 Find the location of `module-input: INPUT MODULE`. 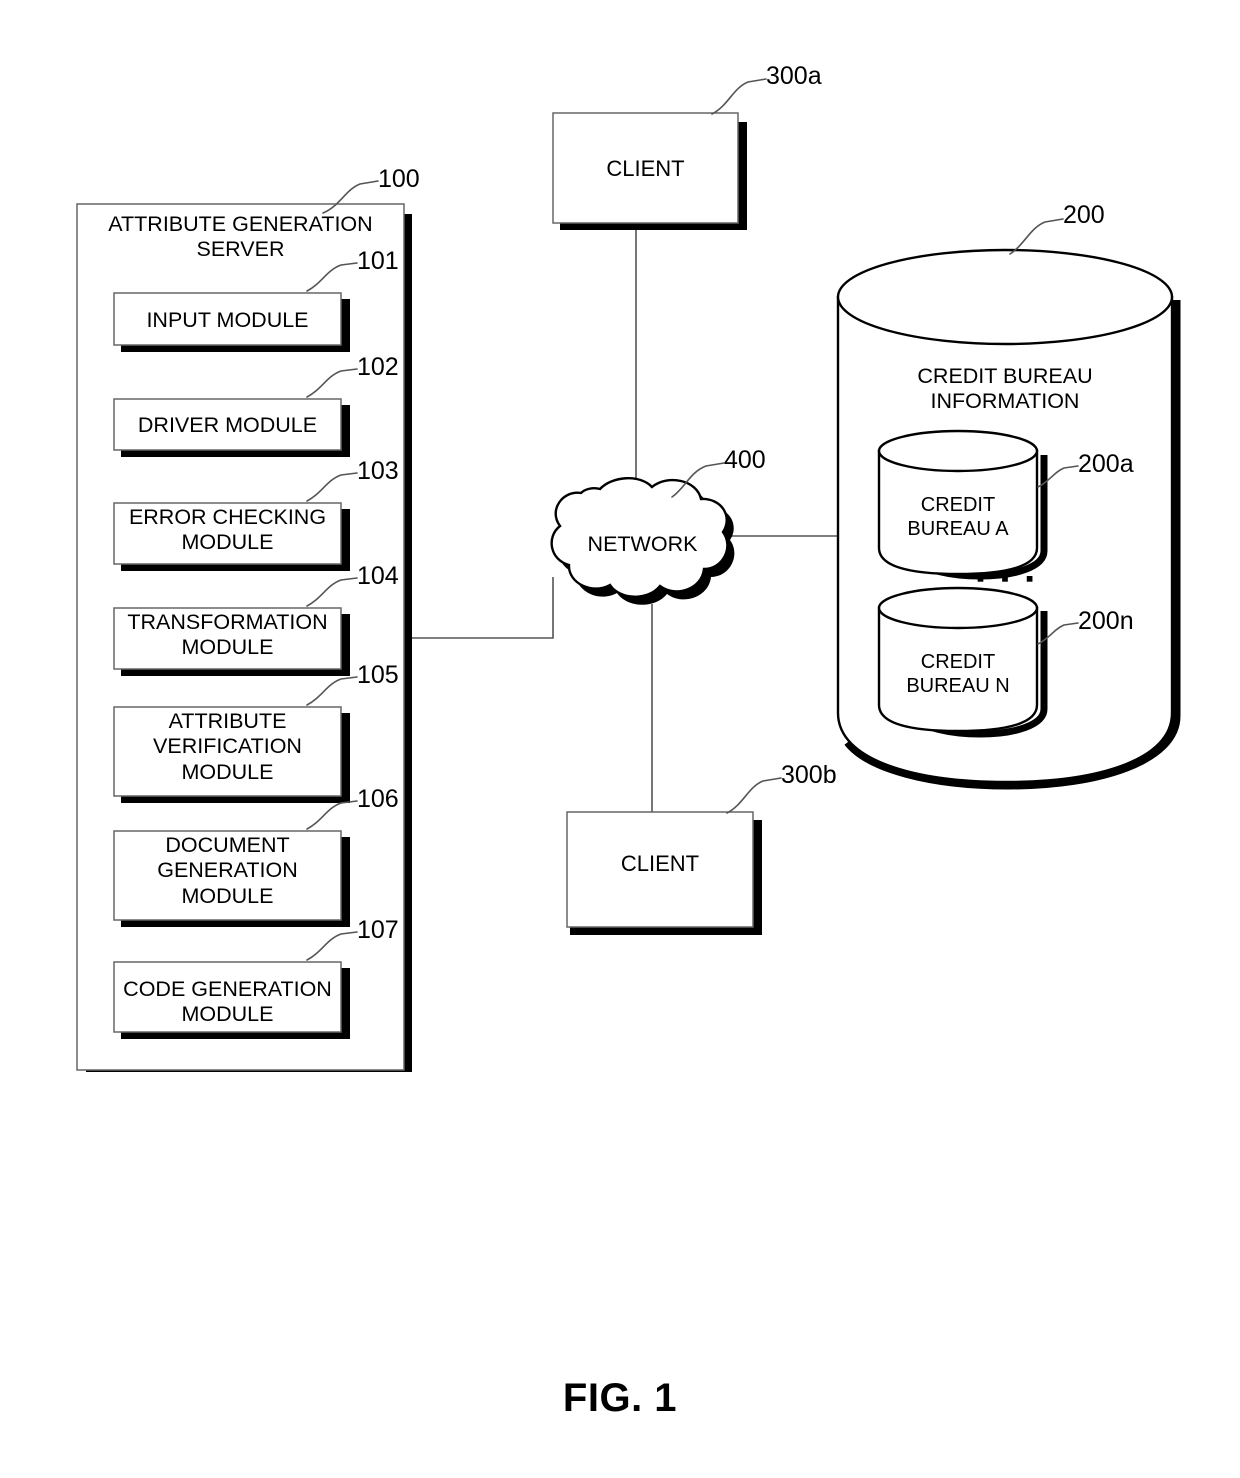

module-input: INPUT MODULE is located at coordinates (227, 320).